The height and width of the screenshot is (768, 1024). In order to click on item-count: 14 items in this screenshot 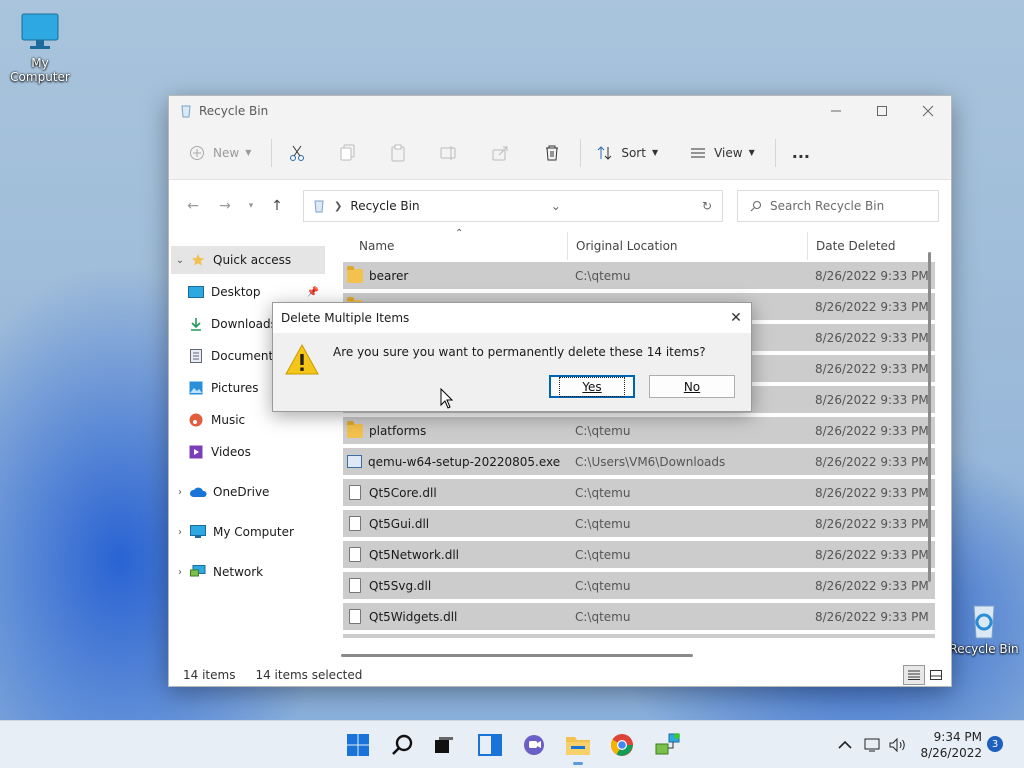, I will do `click(209, 675)`.